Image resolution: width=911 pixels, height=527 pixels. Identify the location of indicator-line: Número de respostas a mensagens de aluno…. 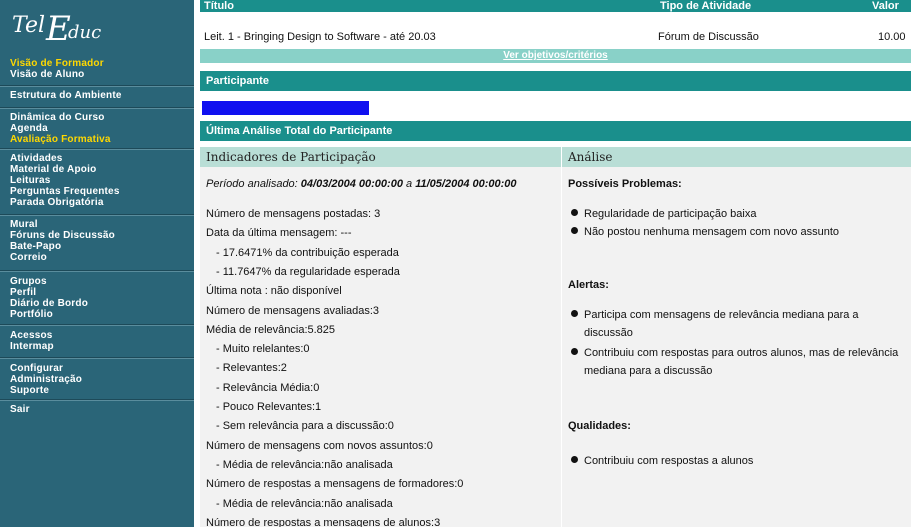
(323, 521).